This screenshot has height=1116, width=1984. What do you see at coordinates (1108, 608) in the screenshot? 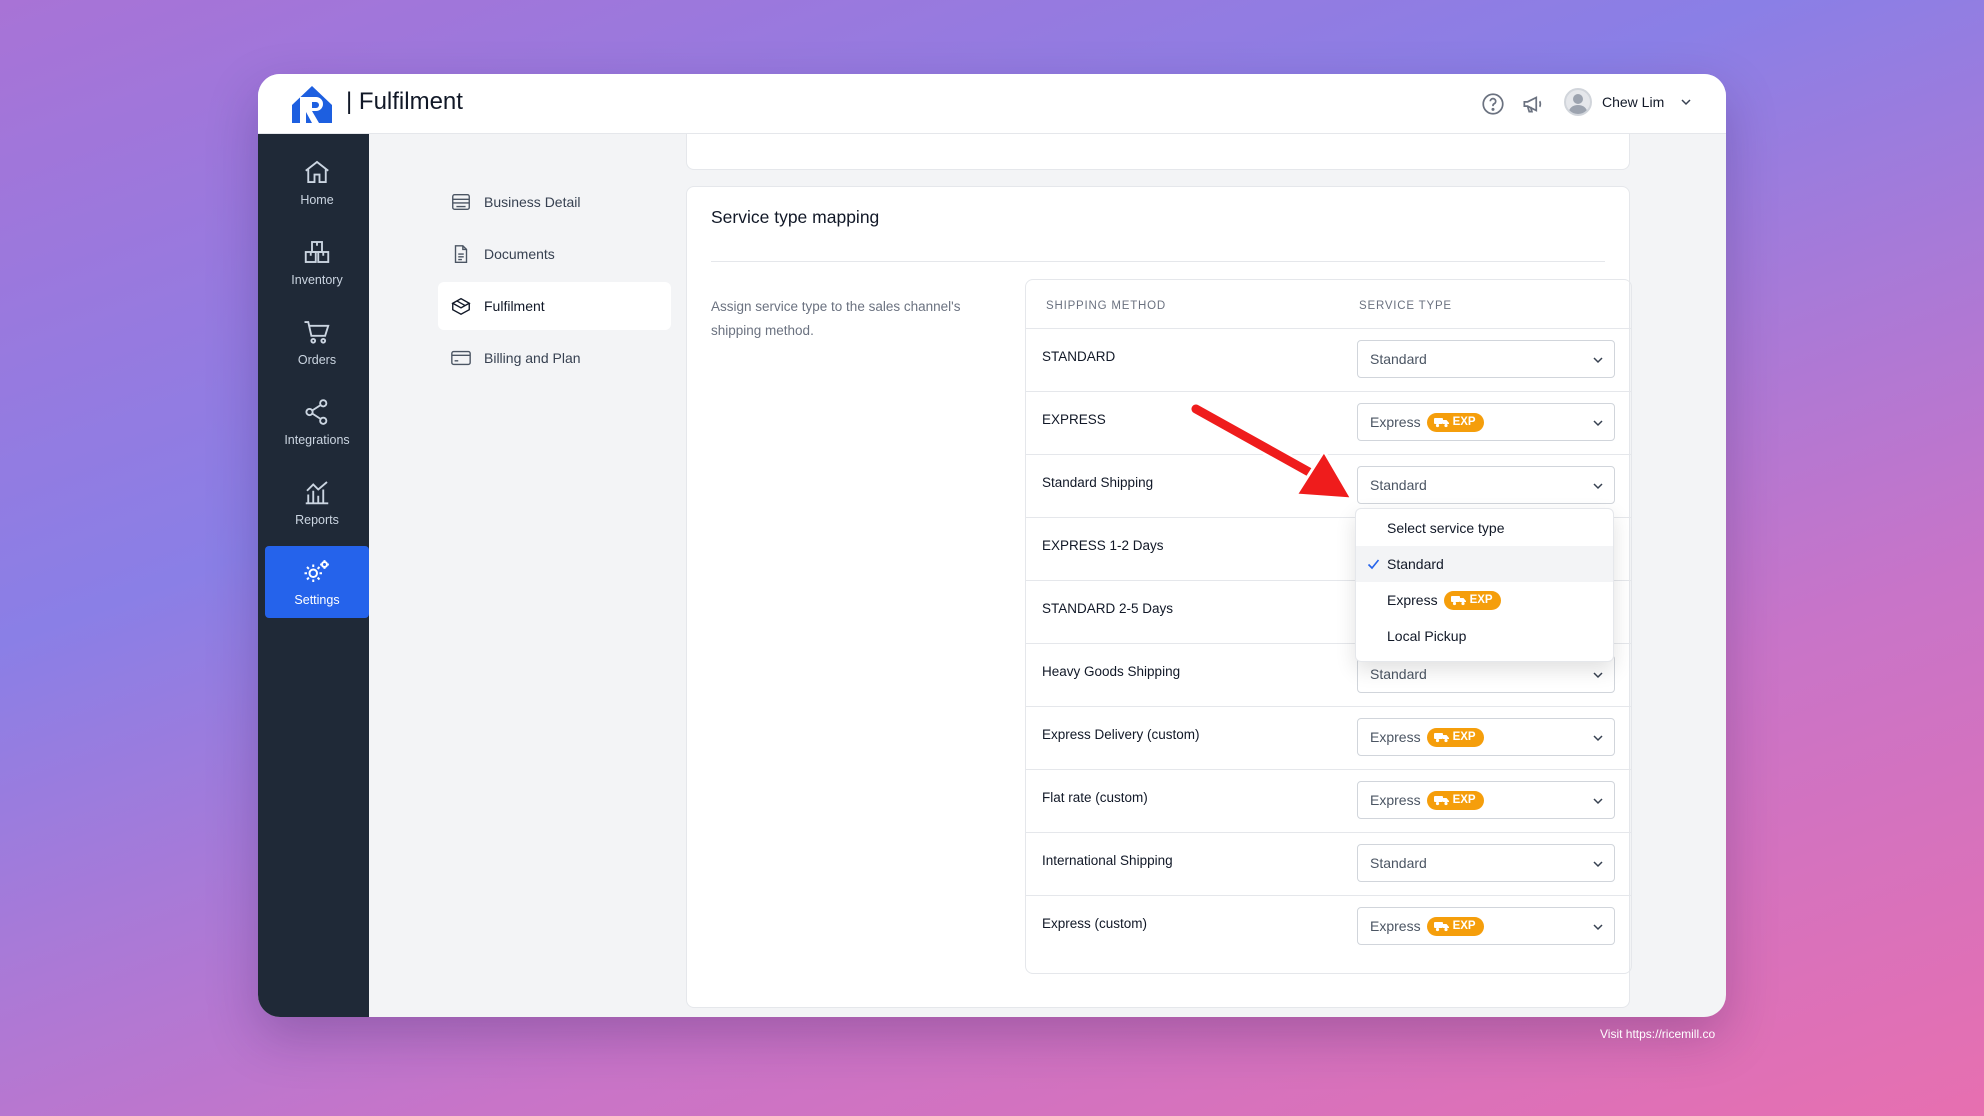
I see `shipping-method-label: STANDARD 2-5 Days` at bounding box center [1108, 608].